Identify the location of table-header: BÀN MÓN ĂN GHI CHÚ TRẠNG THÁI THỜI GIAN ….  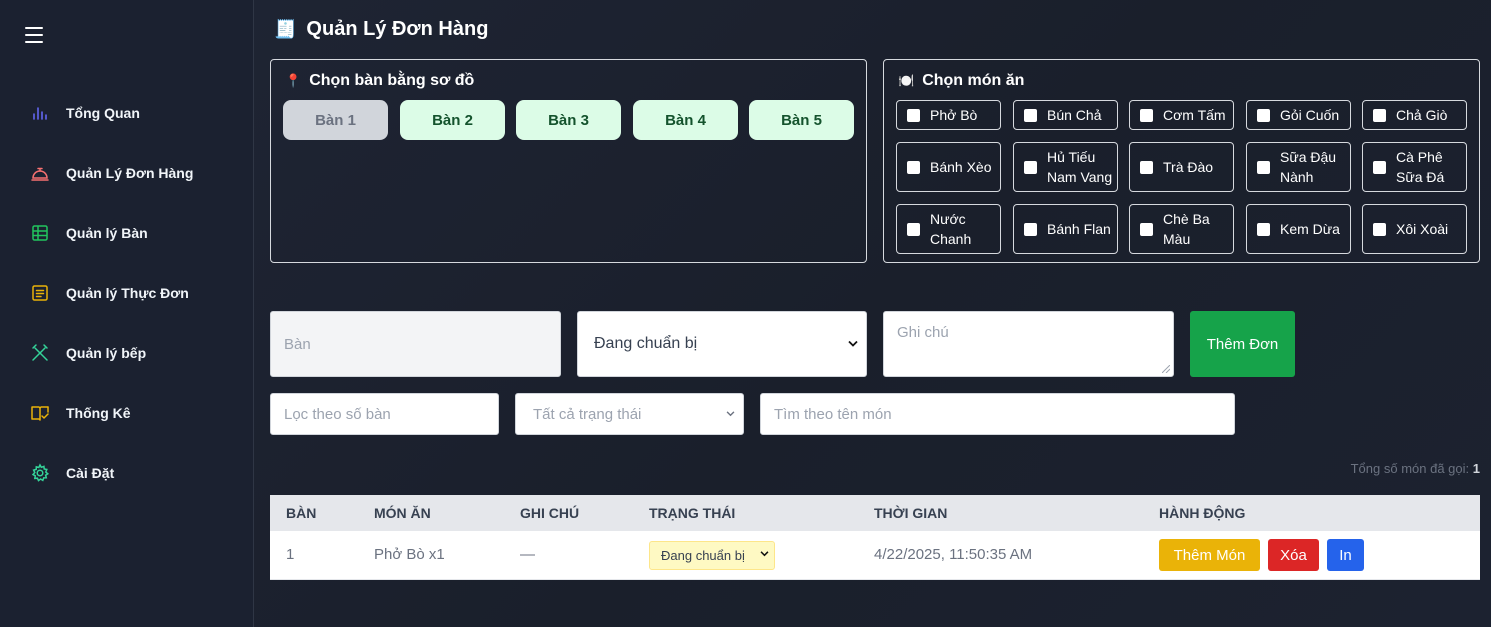
(875, 513).